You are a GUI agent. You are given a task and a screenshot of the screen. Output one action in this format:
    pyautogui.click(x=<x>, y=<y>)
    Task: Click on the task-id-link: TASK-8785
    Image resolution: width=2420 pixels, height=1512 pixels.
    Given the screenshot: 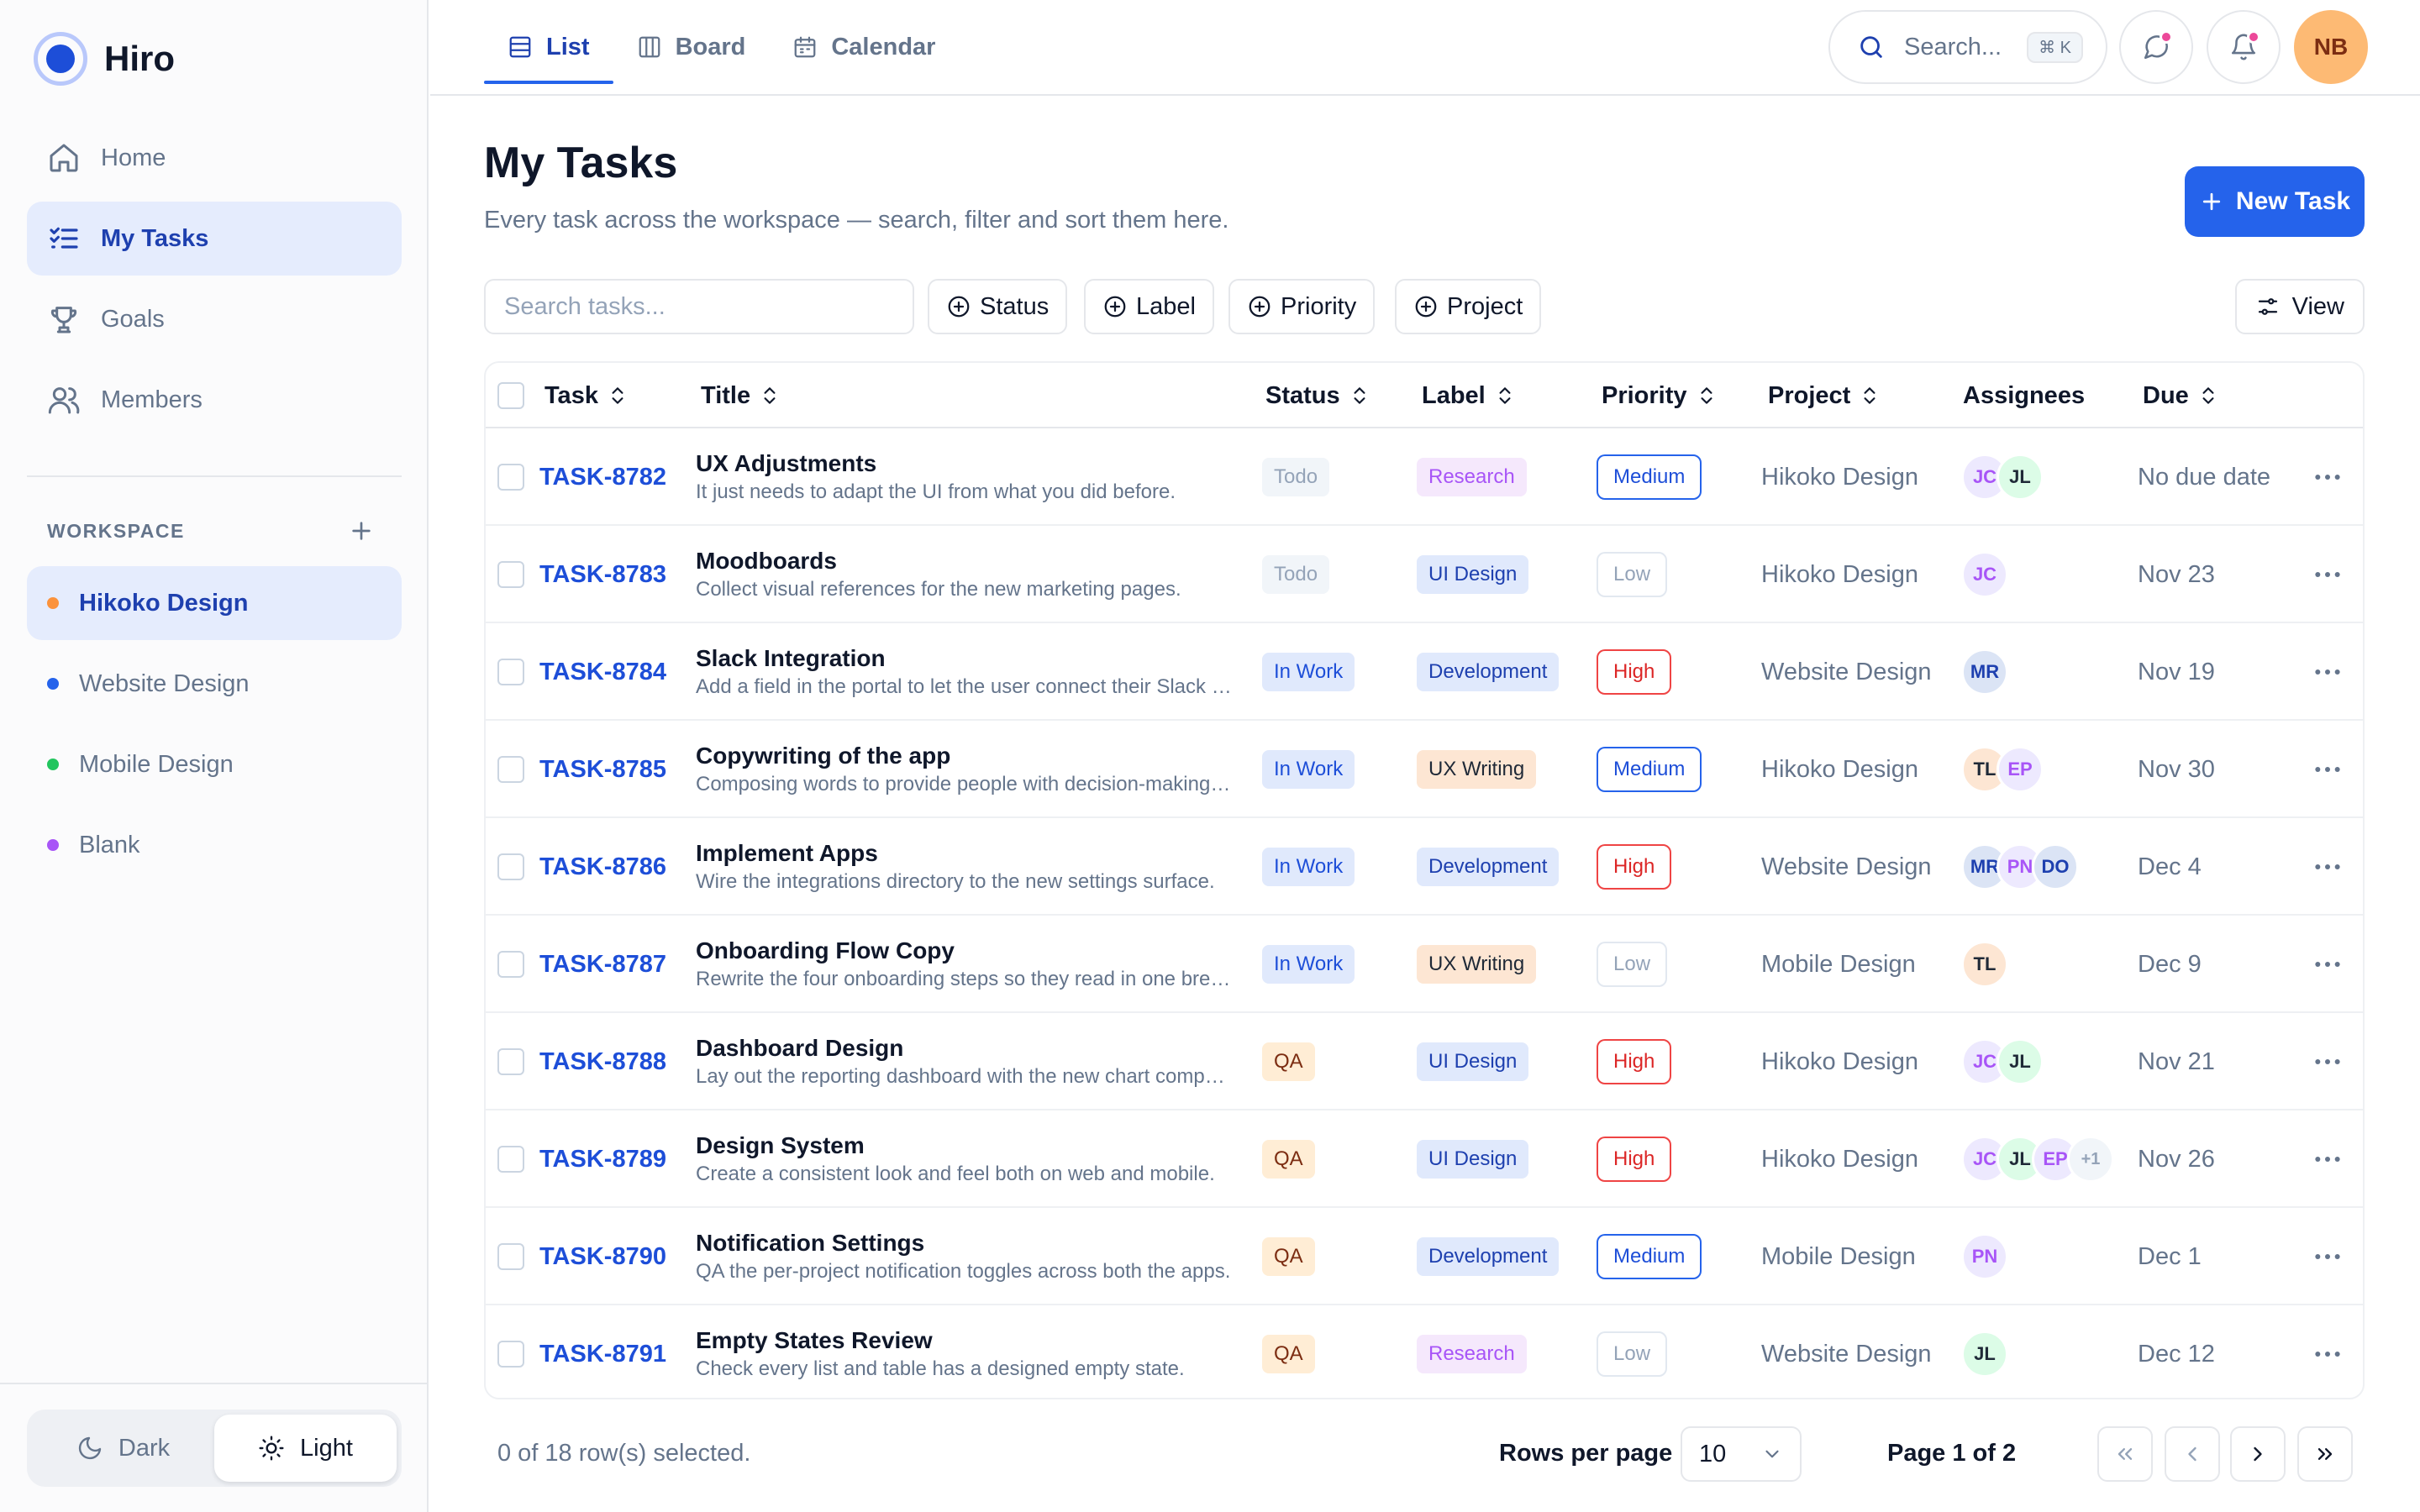 What is the action you would take?
    pyautogui.click(x=602, y=770)
    